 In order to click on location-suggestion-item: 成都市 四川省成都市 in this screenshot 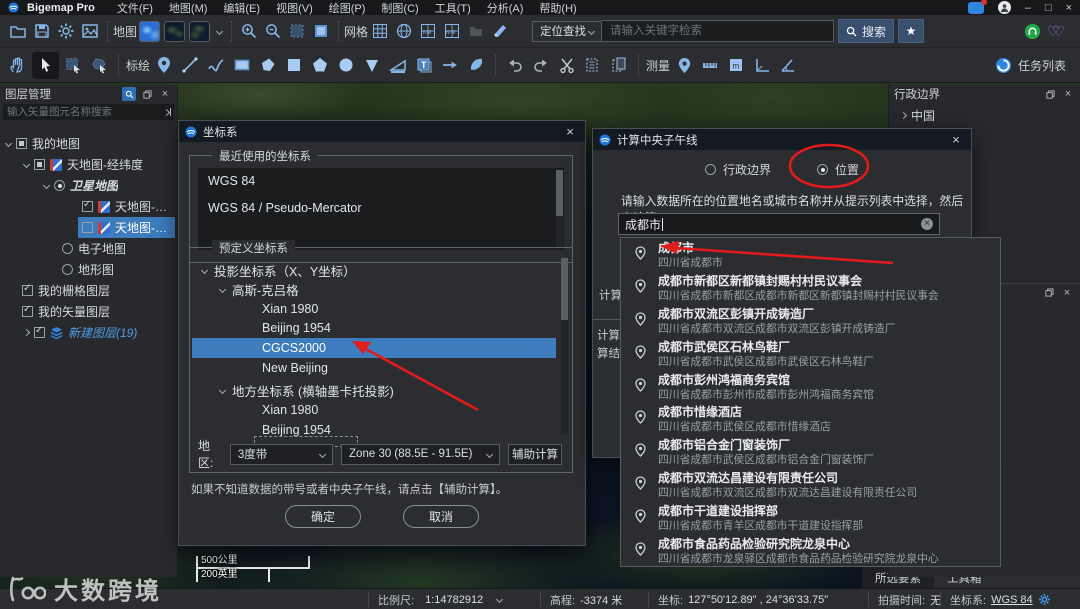, I will do `click(810, 254)`.